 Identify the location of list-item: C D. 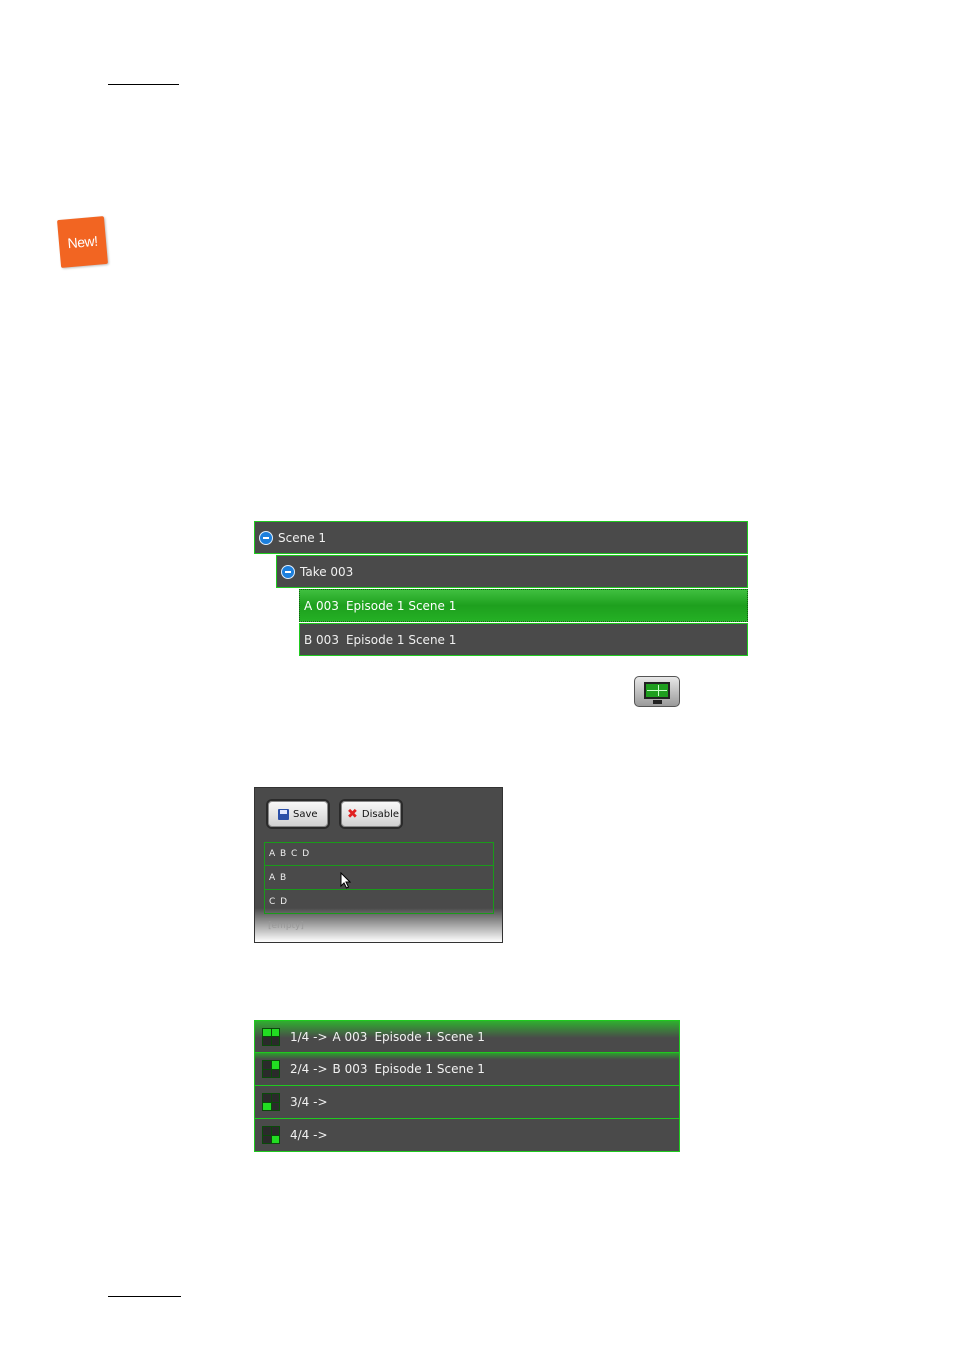
(379, 902).